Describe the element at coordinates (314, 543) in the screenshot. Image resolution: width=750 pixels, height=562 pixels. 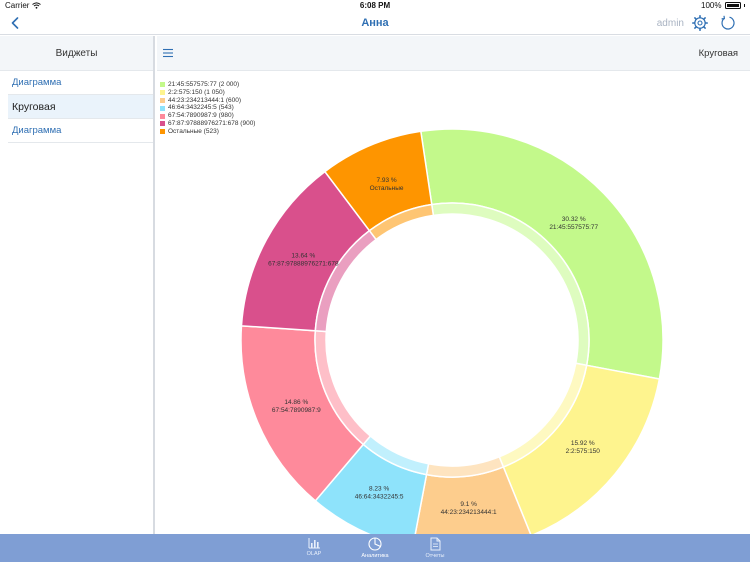
I see `chart-icon` at that location.